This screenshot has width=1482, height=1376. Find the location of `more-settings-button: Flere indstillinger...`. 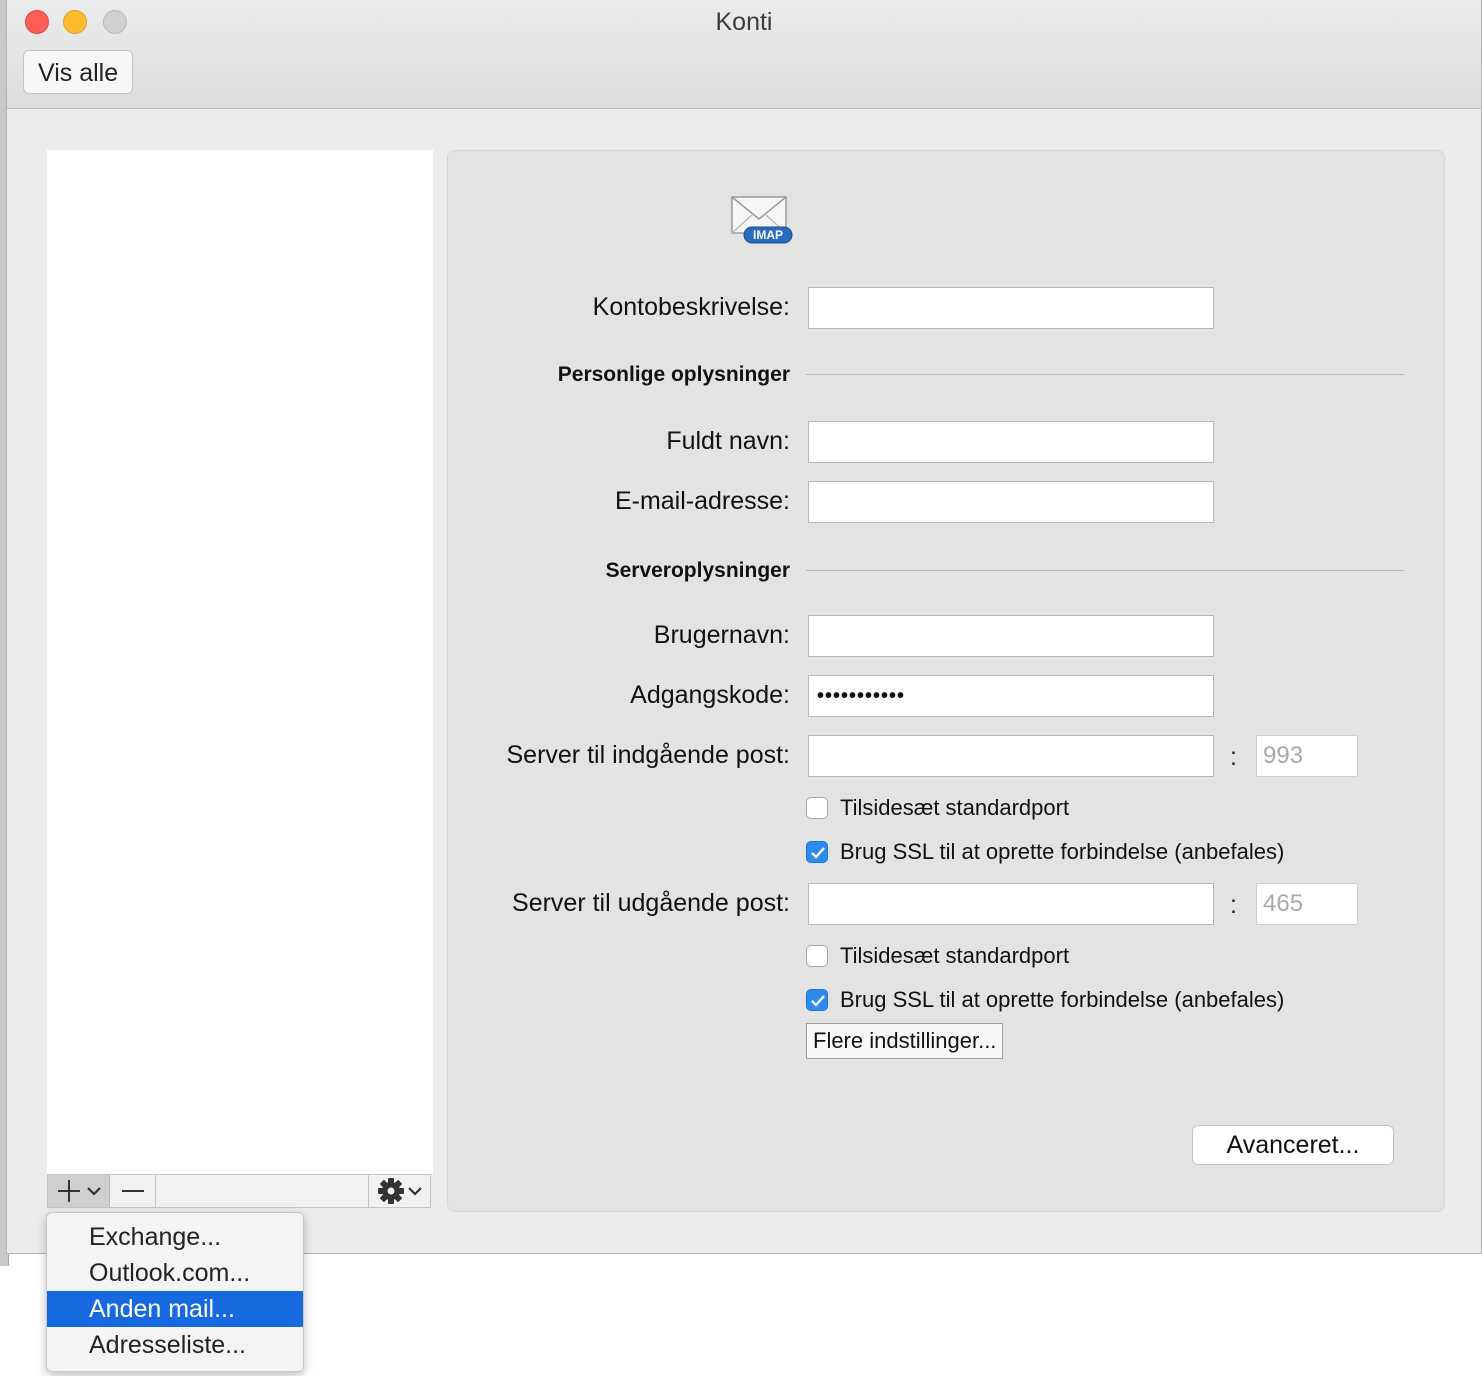

more-settings-button: Flere indstillinger... is located at coordinates (905, 1041).